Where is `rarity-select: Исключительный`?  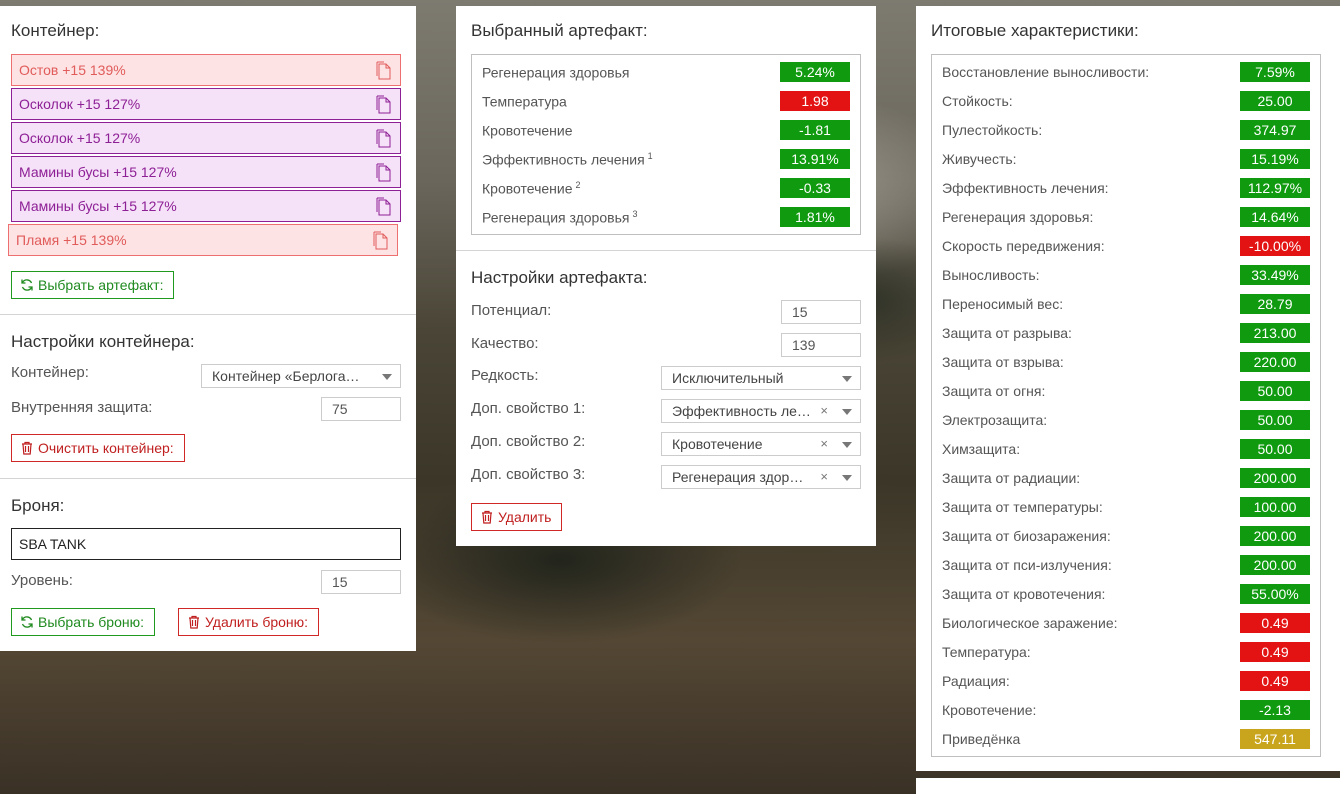 rarity-select: Исключительный is located at coordinates (761, 378).